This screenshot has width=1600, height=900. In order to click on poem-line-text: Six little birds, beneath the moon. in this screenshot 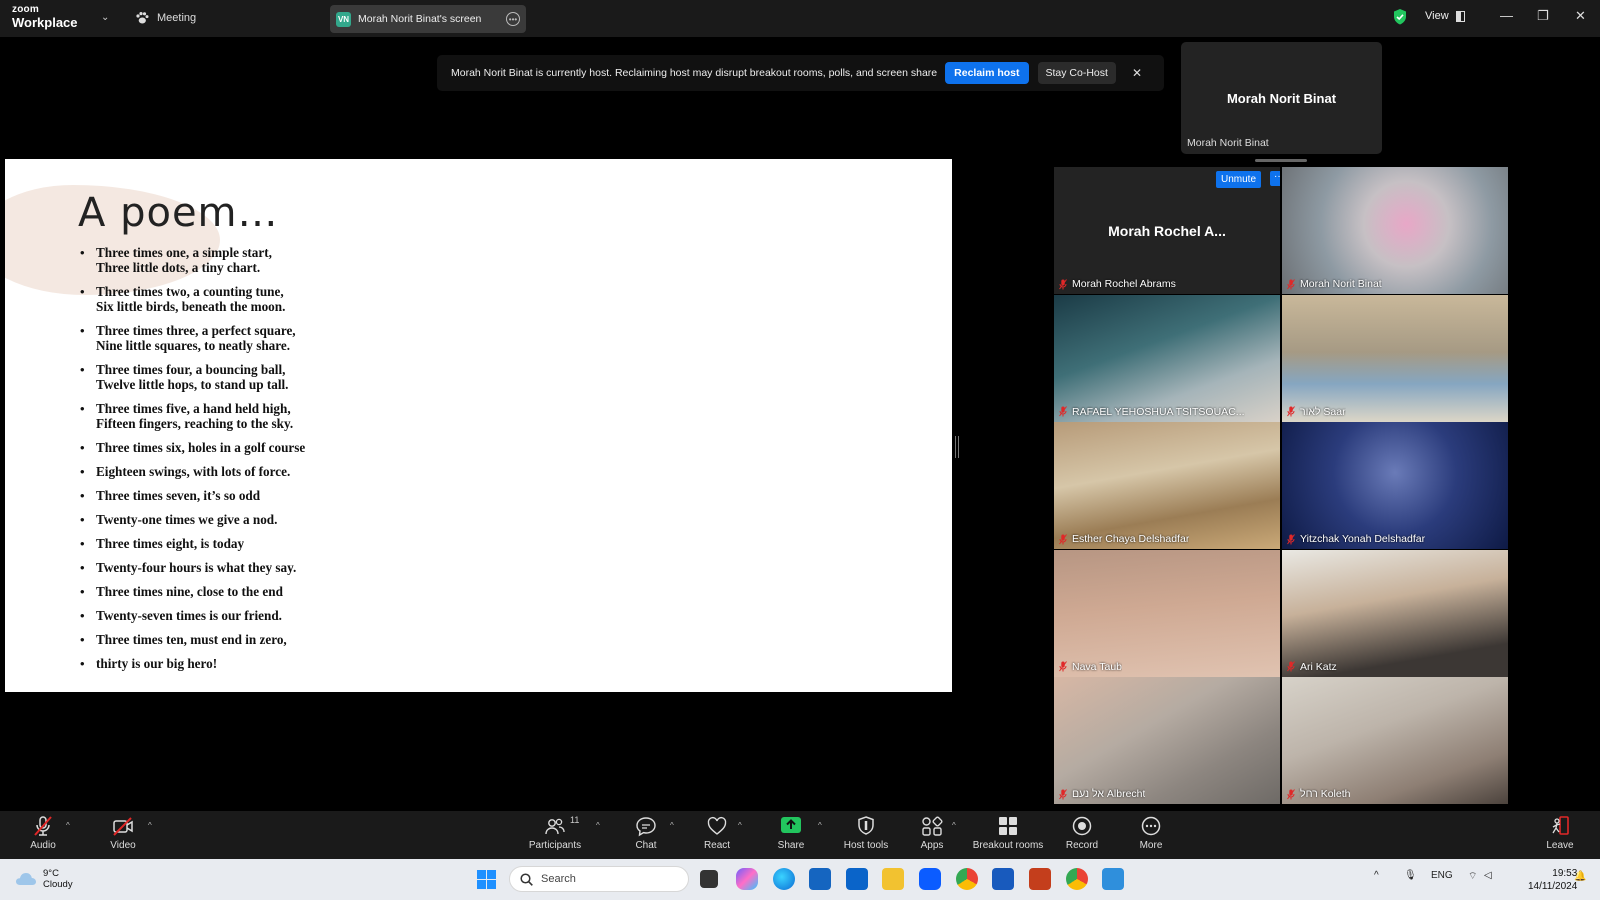, I will do `click(191, 306)`.